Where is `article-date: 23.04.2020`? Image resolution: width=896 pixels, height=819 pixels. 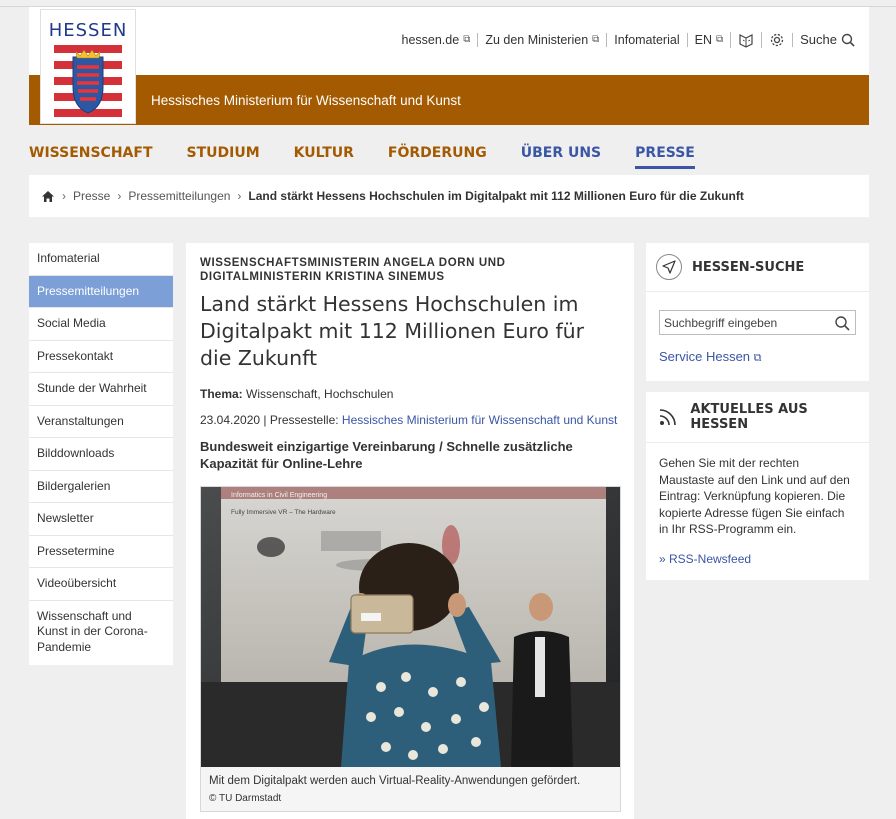
article-date: 23.04.2020 is located at coordinates (230, 420).